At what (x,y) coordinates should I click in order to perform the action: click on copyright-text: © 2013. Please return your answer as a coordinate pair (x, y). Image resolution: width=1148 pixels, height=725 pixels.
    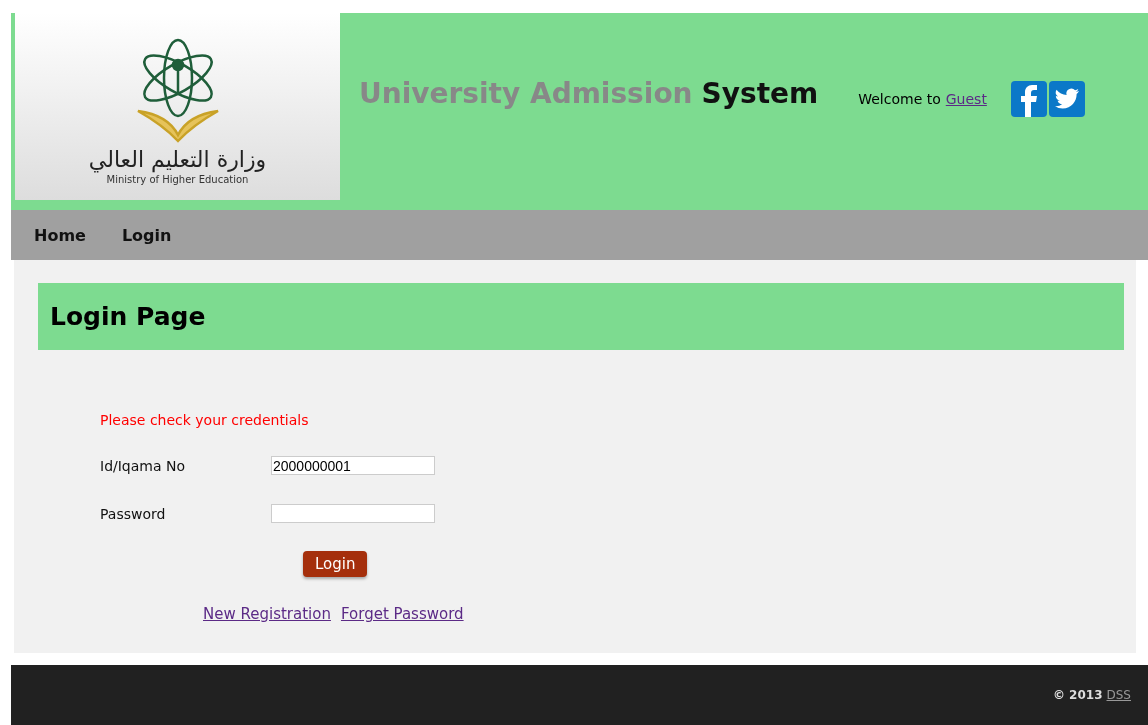
    Looking at the image, I should click on (1077, 695).